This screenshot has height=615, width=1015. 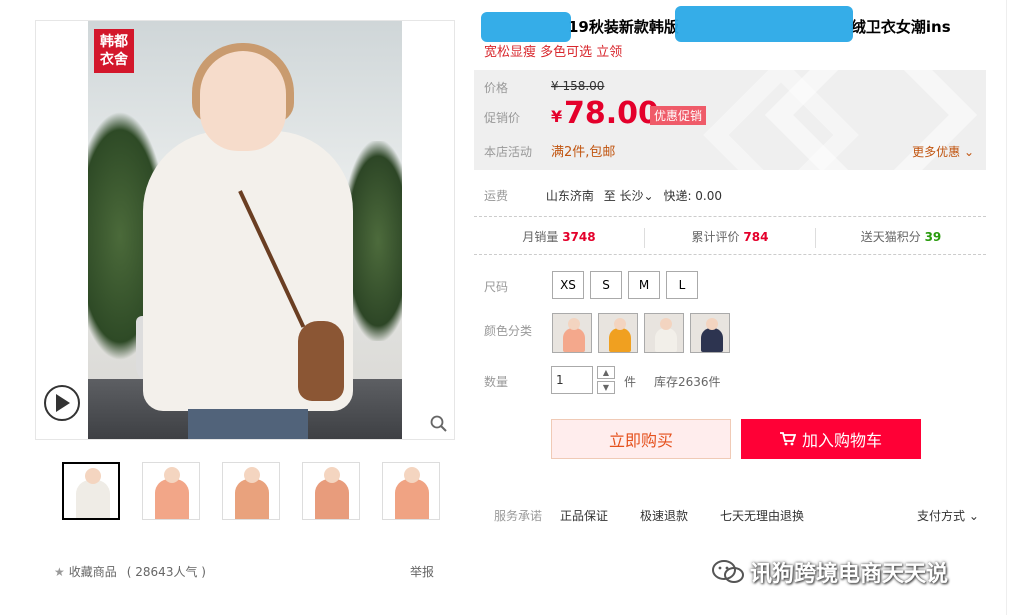 I want to click on stat-label: 月销量, so click(x=542, y=237).